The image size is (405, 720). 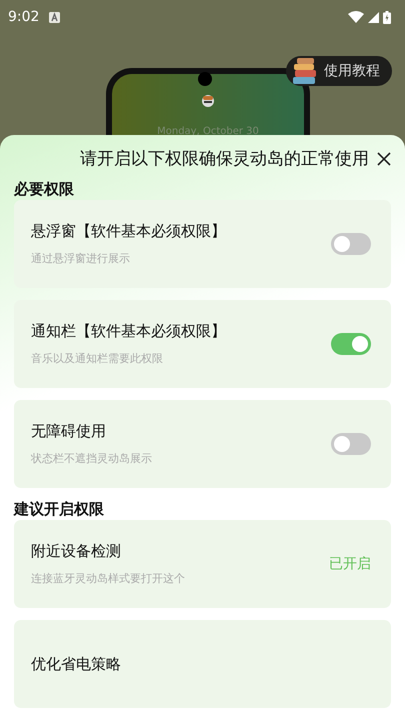 What do you see at coordinates (208, 101) in the screenshot?
I see `mascot-icon` at bounding box center [208, 101].